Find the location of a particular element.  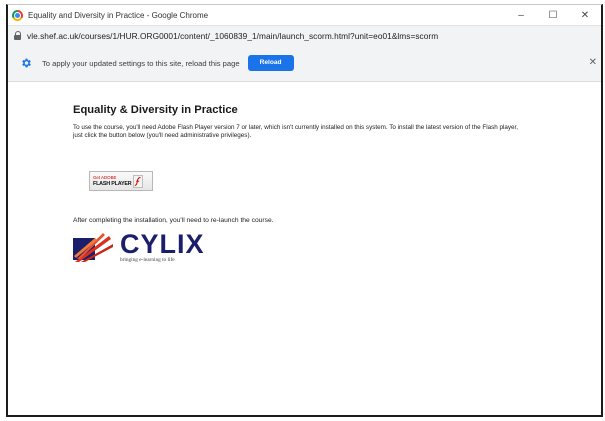

get-flash-player-button: Get ADOBE FLASH PLAYER is located at coordinates (121, 181).